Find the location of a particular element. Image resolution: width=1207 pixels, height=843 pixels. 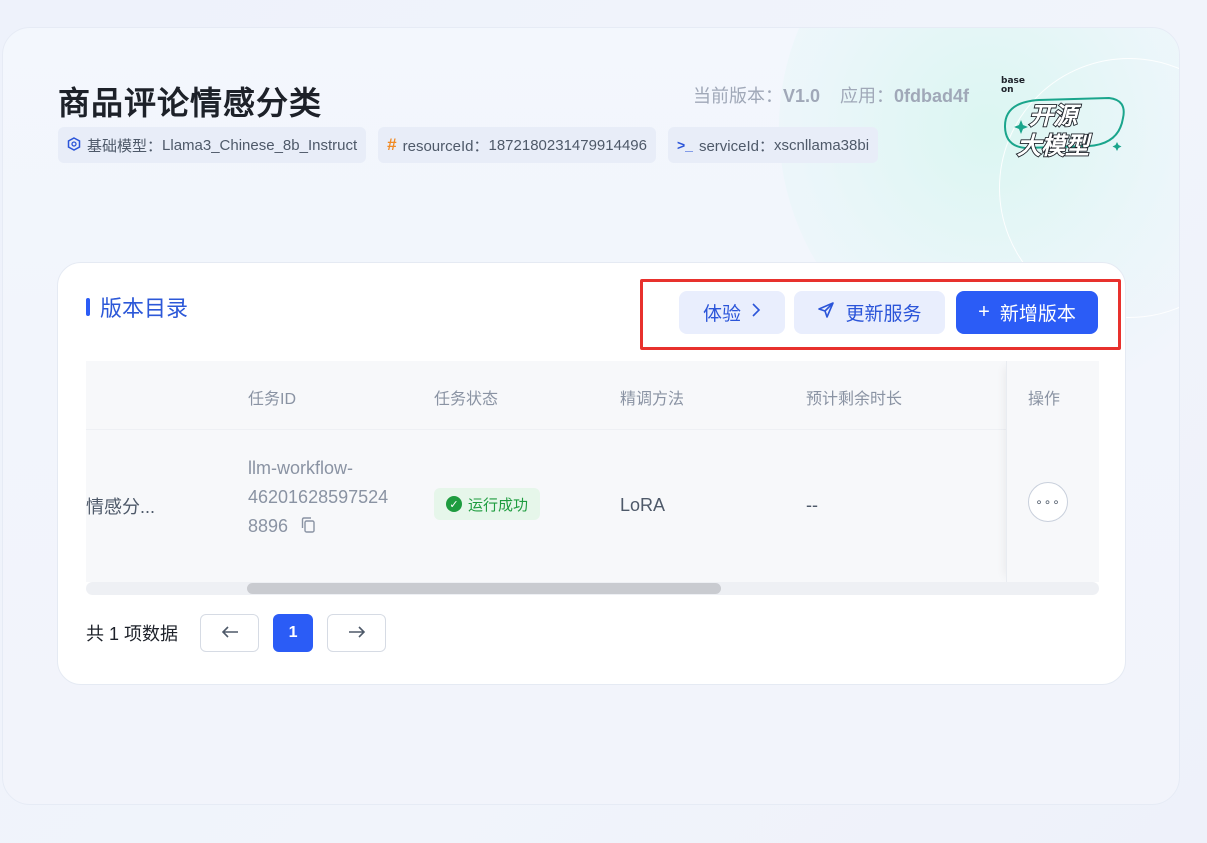

section-title: 版本目录 is located at coordinates (137, 307).